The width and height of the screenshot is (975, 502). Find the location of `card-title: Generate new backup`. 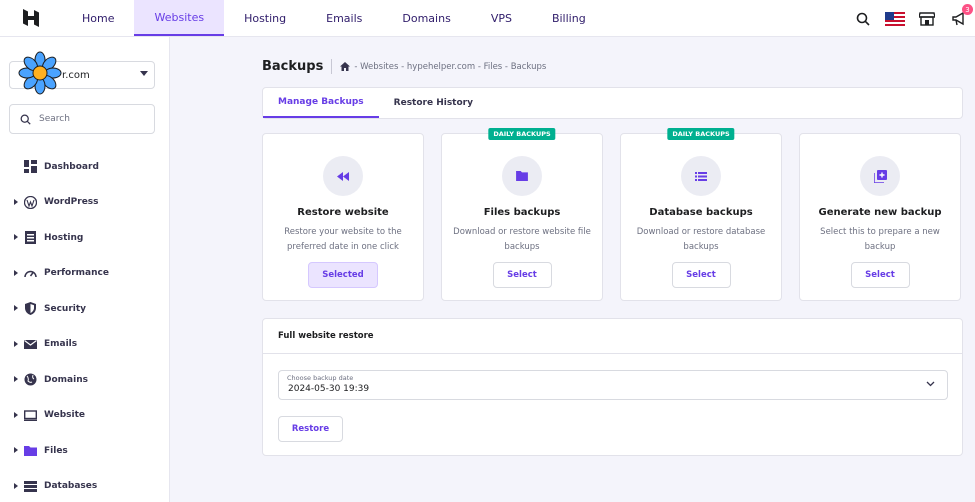

card-title: Generate new backup is located at coordinates (880, 212).